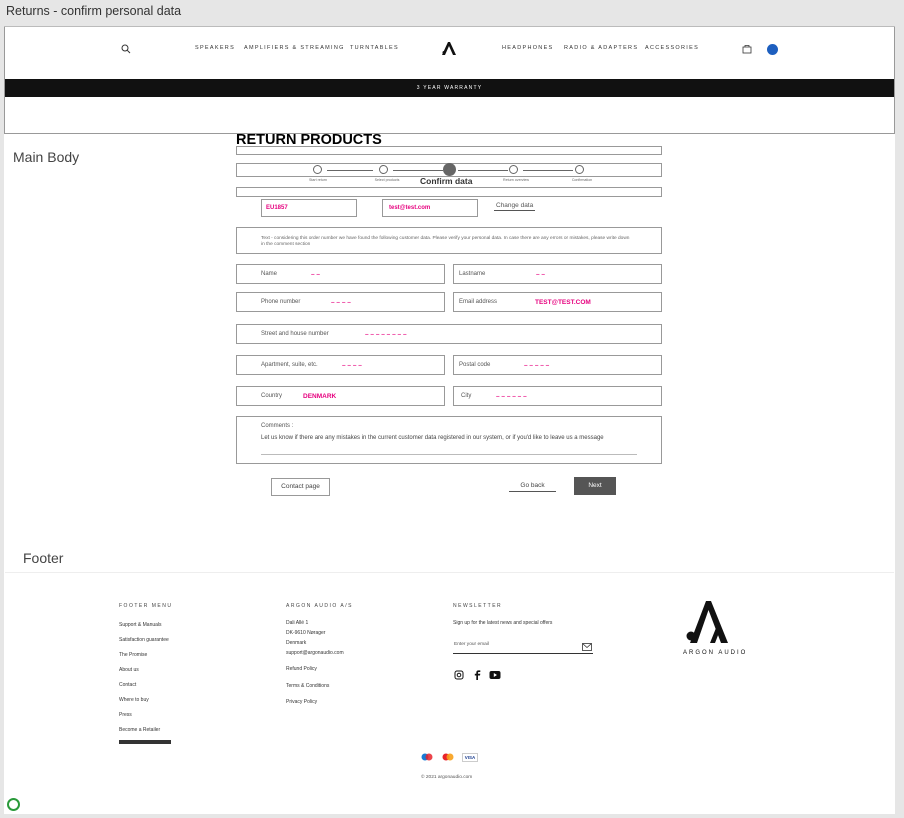 This screenshot has width=904, height=818. Describe the element at coordinates (94, 11) in the screenshot. I see `window-title: Returns - confirm personal data` at that location.